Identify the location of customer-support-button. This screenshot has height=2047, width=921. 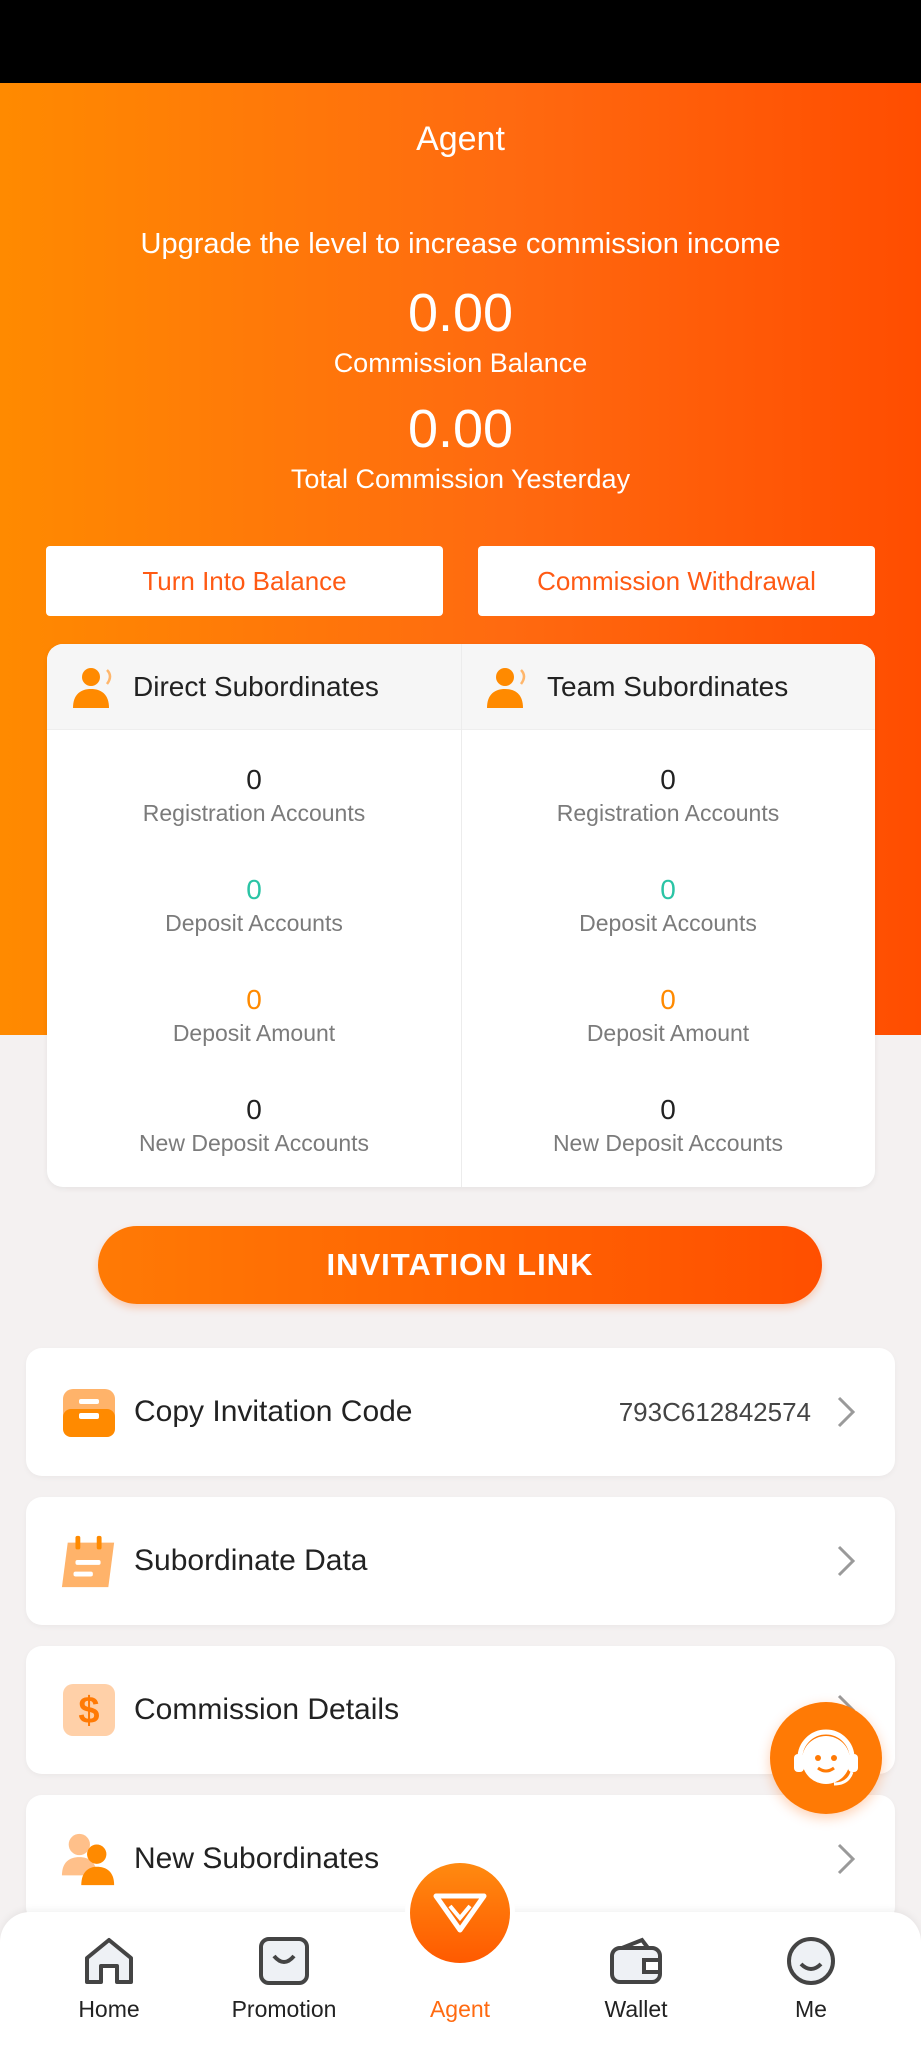
(826, 1758).